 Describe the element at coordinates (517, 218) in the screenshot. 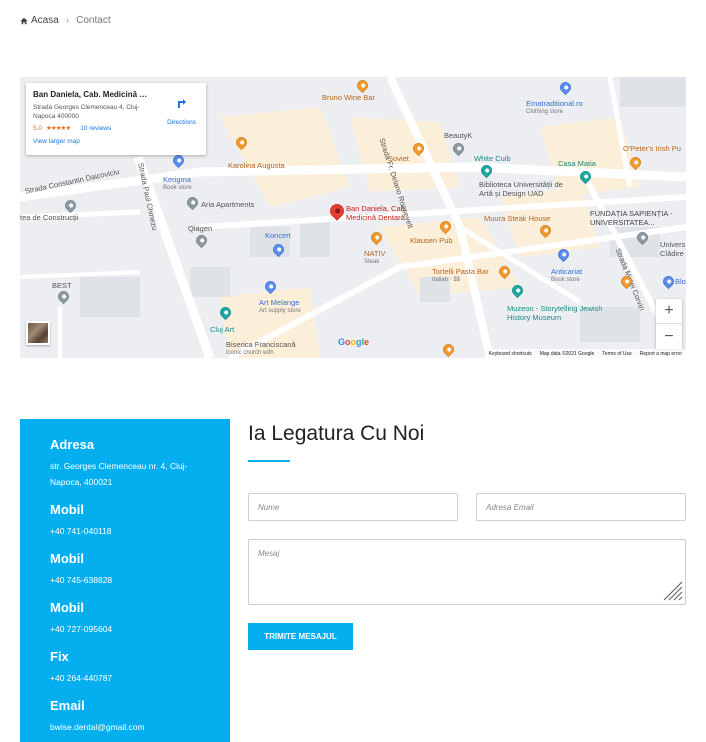

I see `map-label-muura: Muura Steak House` at that location.